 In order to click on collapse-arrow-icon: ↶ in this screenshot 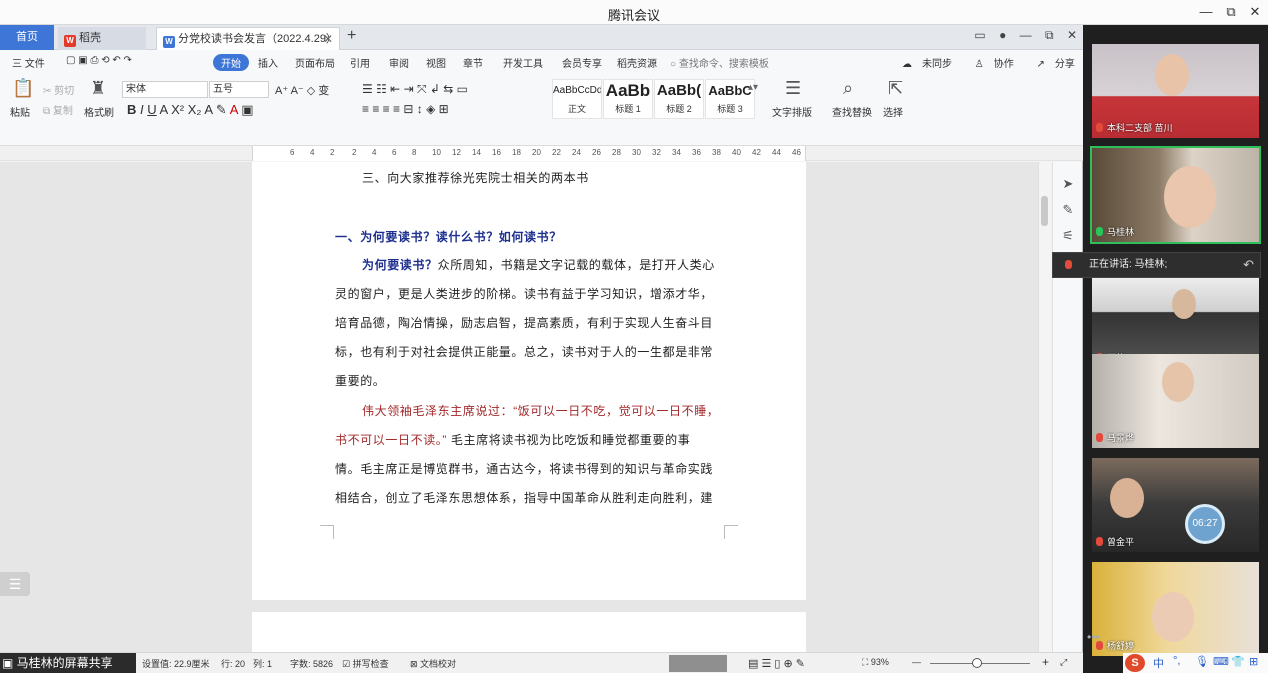, I will do `click(1248, 265)`.